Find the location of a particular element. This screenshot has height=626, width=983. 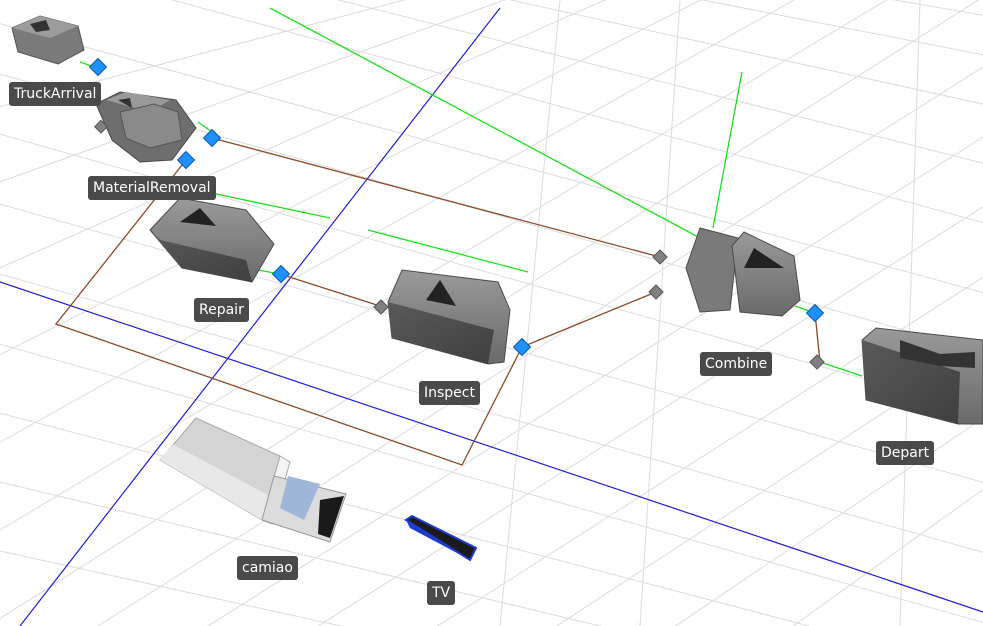

truckarrival-output-port is located at coordinates (98, 67).